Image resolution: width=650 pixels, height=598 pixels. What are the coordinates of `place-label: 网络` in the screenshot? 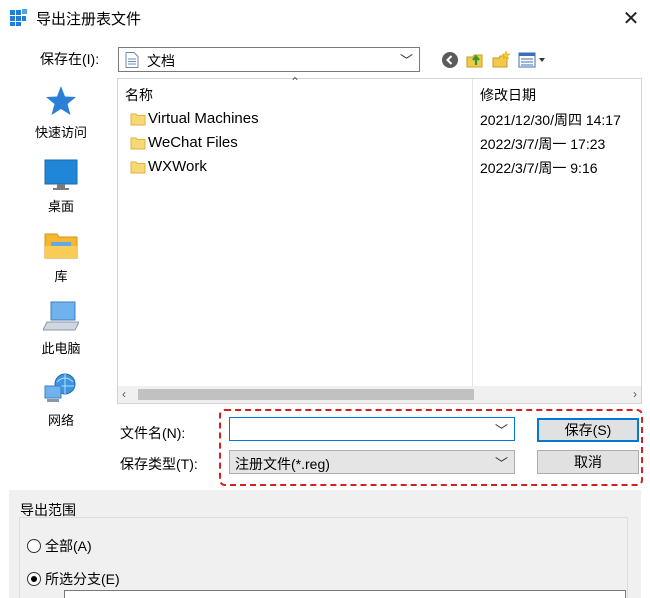 It's located at (60, 420).